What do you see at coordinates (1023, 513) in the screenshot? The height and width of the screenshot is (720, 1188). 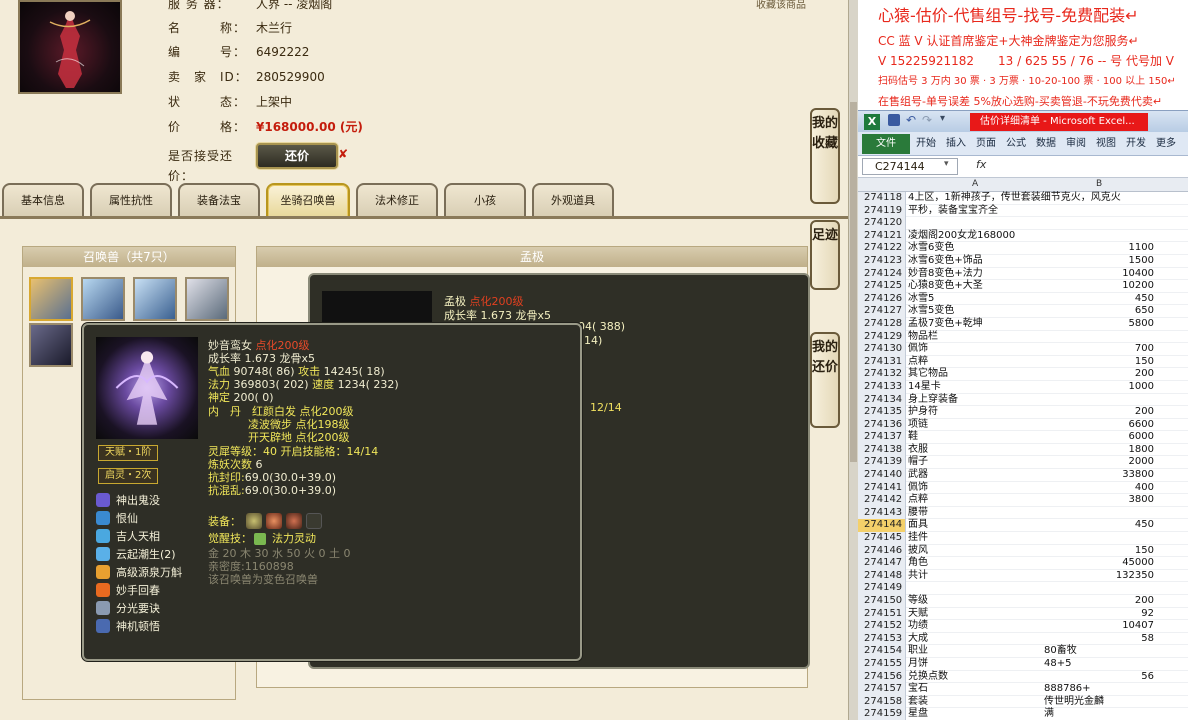 I see `sheet-row: 274143 腰带` at bounding box center [1023, 513].